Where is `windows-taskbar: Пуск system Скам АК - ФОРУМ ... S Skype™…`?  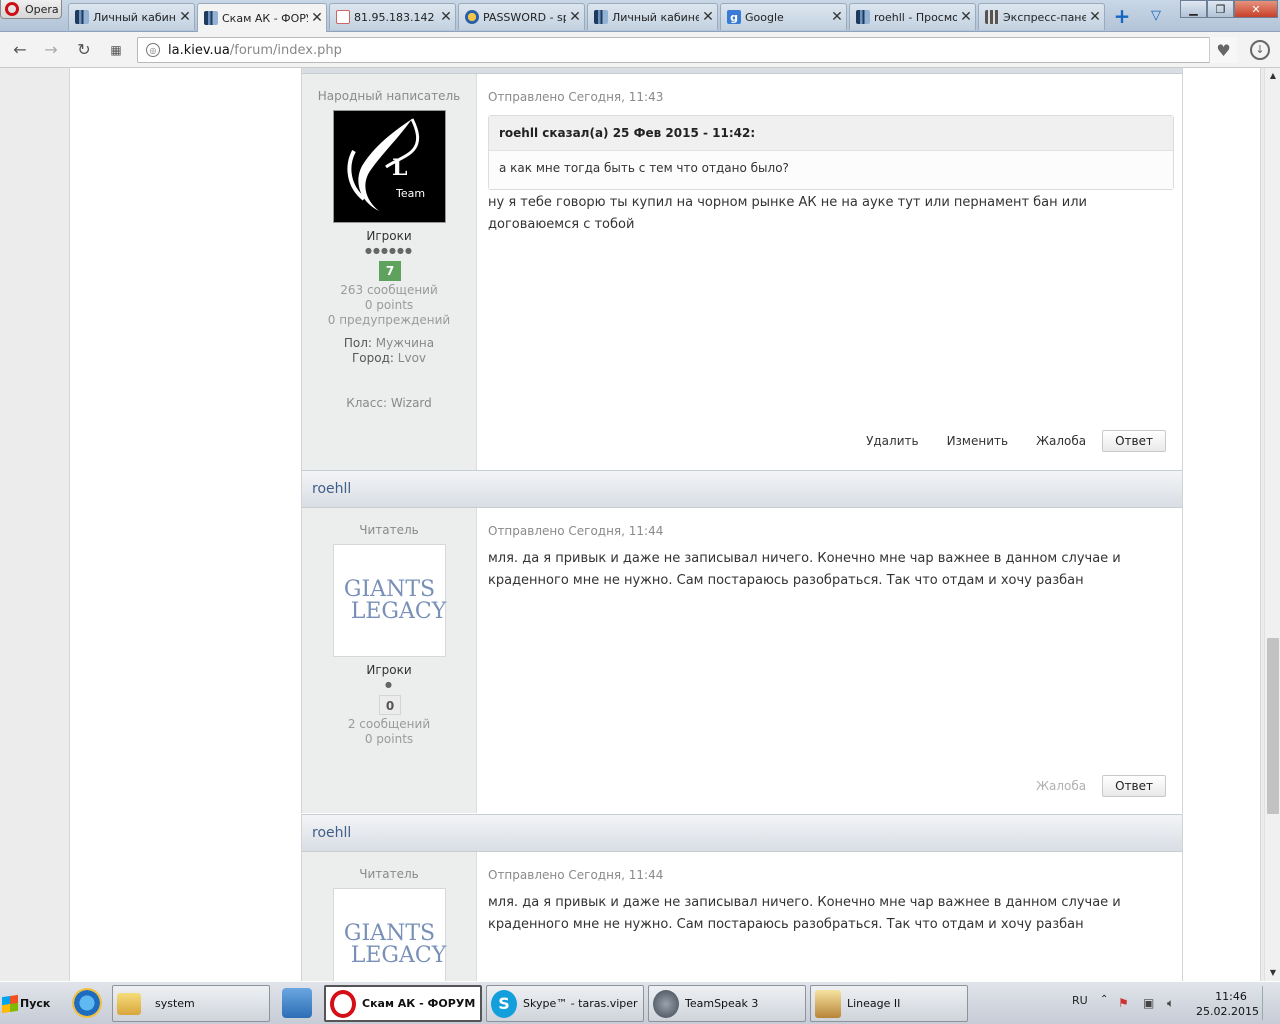 windows-taskbar: Пуск system Скам АК - ФОРУМ ... S Skype™… is located at coordinates (640, 1002).